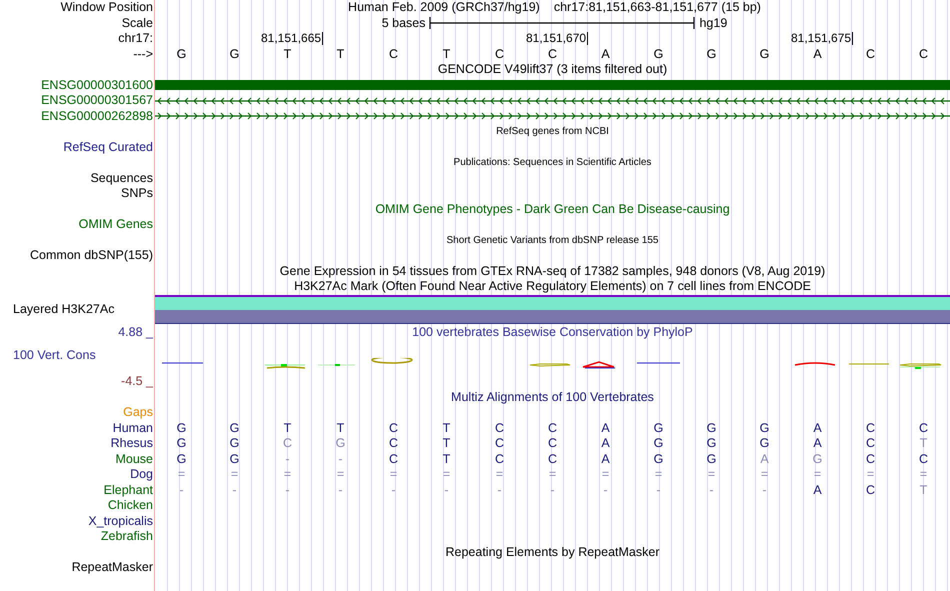  I want to click on strand-arrow: --->, so click(143, 53).